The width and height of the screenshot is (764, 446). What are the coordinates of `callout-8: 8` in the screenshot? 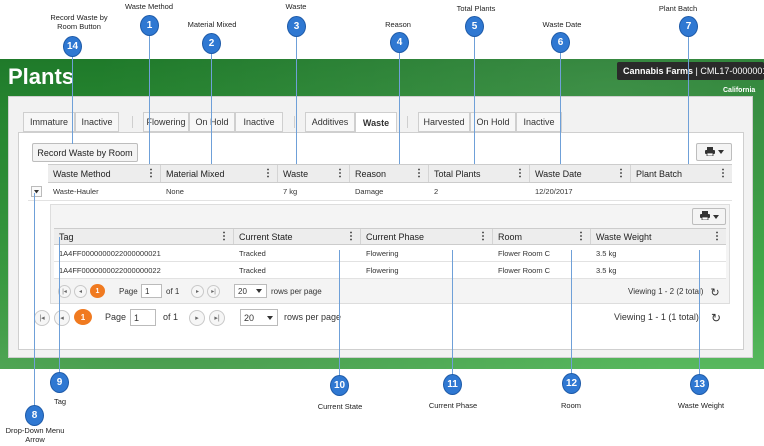 It's located at (34, 415).